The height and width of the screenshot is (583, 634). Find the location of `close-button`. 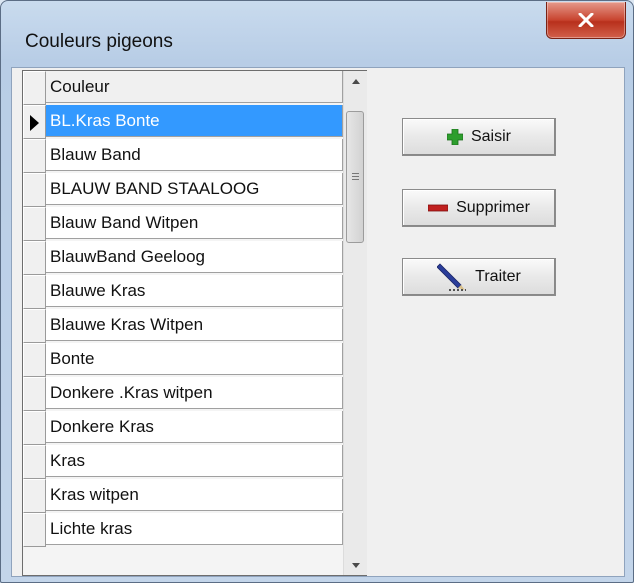

close-button is located at coordinates (586, 20).